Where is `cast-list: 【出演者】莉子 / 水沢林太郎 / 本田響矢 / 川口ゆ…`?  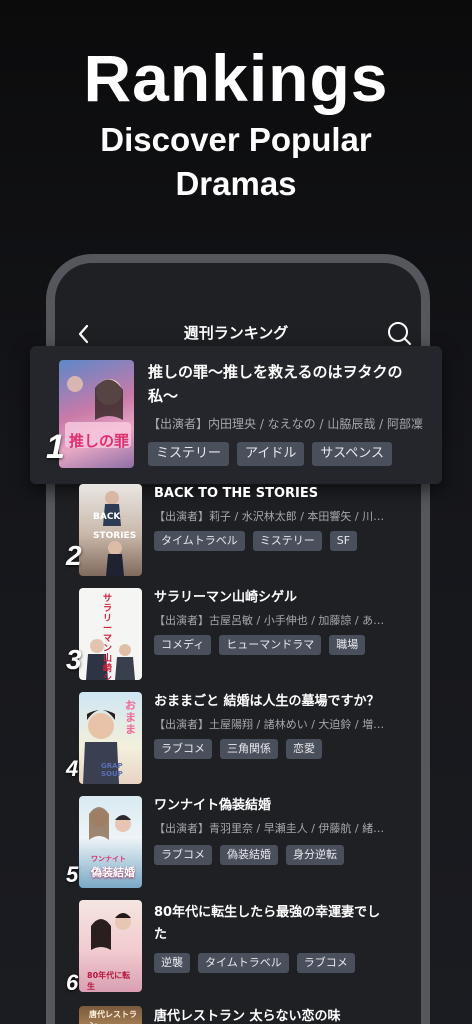 cast-list: 【出演者】莉子 / 水沢林太郎 / 本田響矢 / 川口ゆ… is located at coordinates (274, 516).